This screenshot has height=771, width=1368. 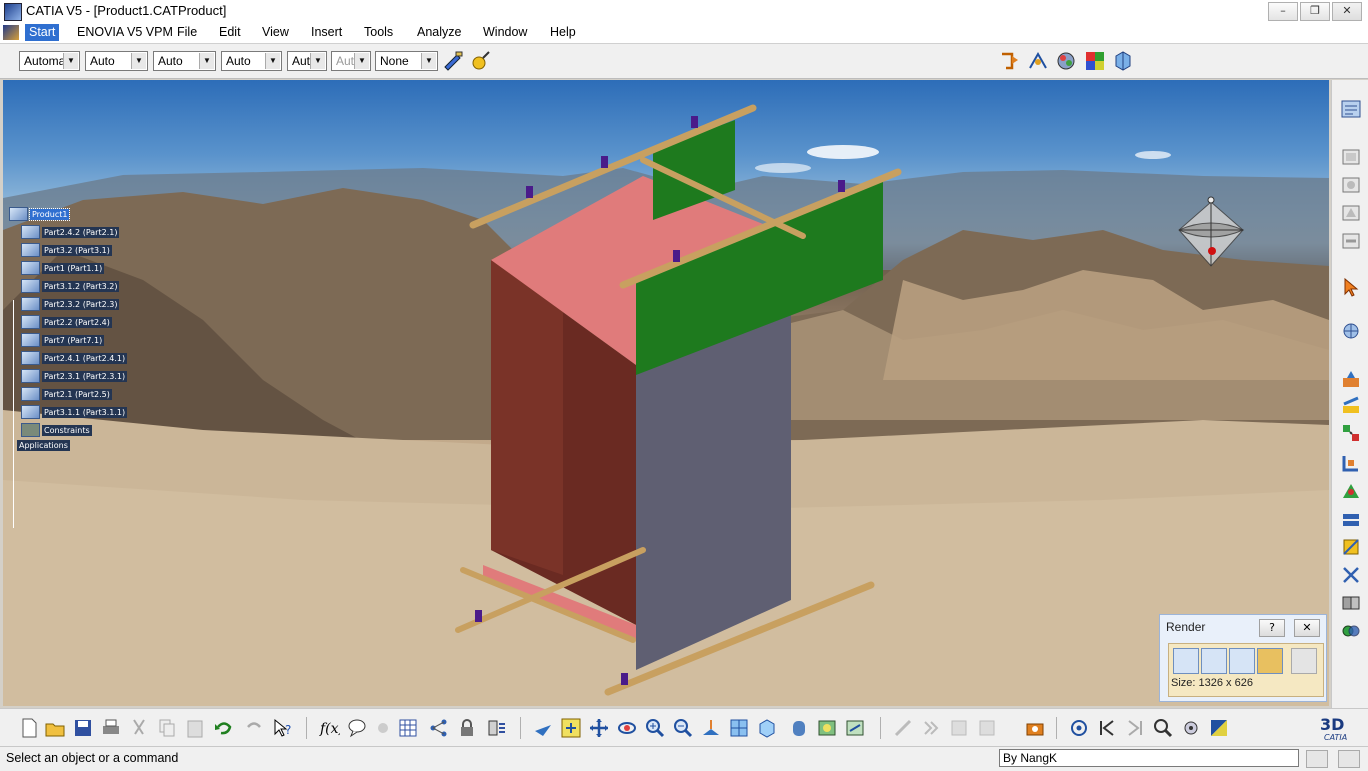 I want to click on document-icon, so click(x=11, y=32).